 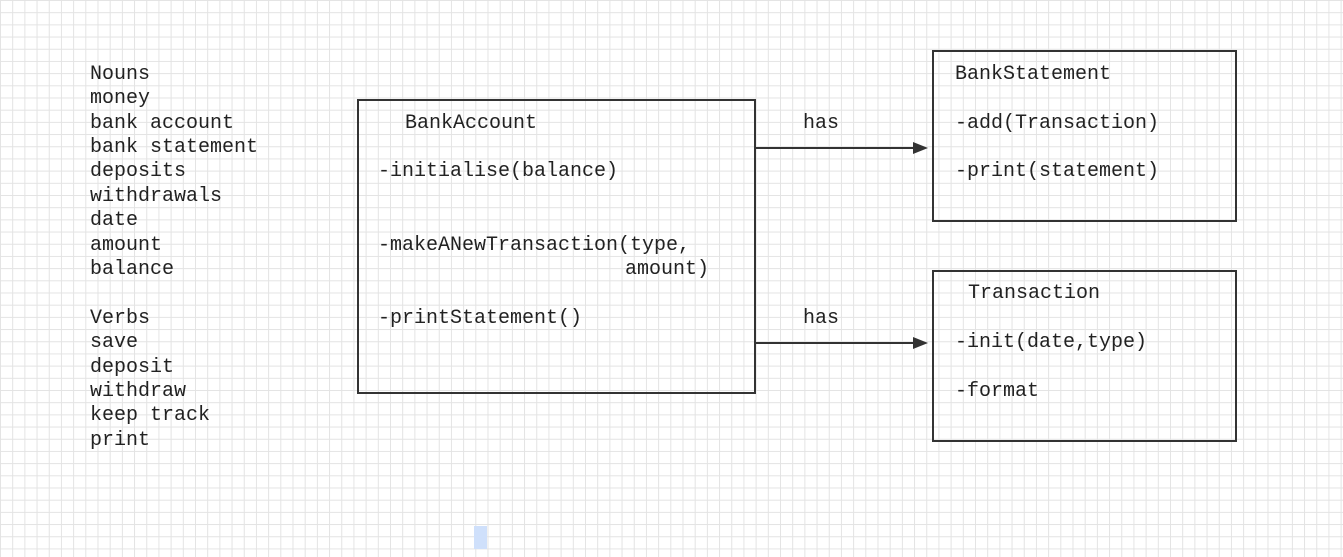 What do you see at coordinates (842, 245) in the screenshot?
I see `arrows-layer` at bounding box center [842, 245].